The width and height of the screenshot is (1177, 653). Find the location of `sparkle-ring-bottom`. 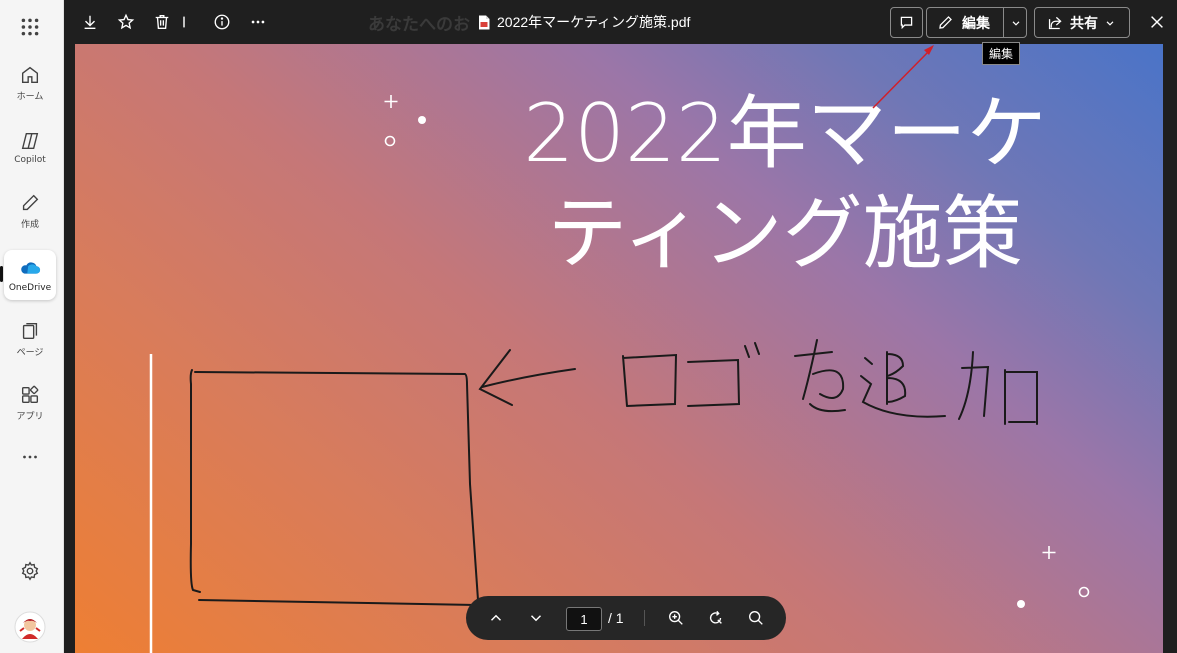

sparkle-ring-bottom is located at coordinates (1084, 592).